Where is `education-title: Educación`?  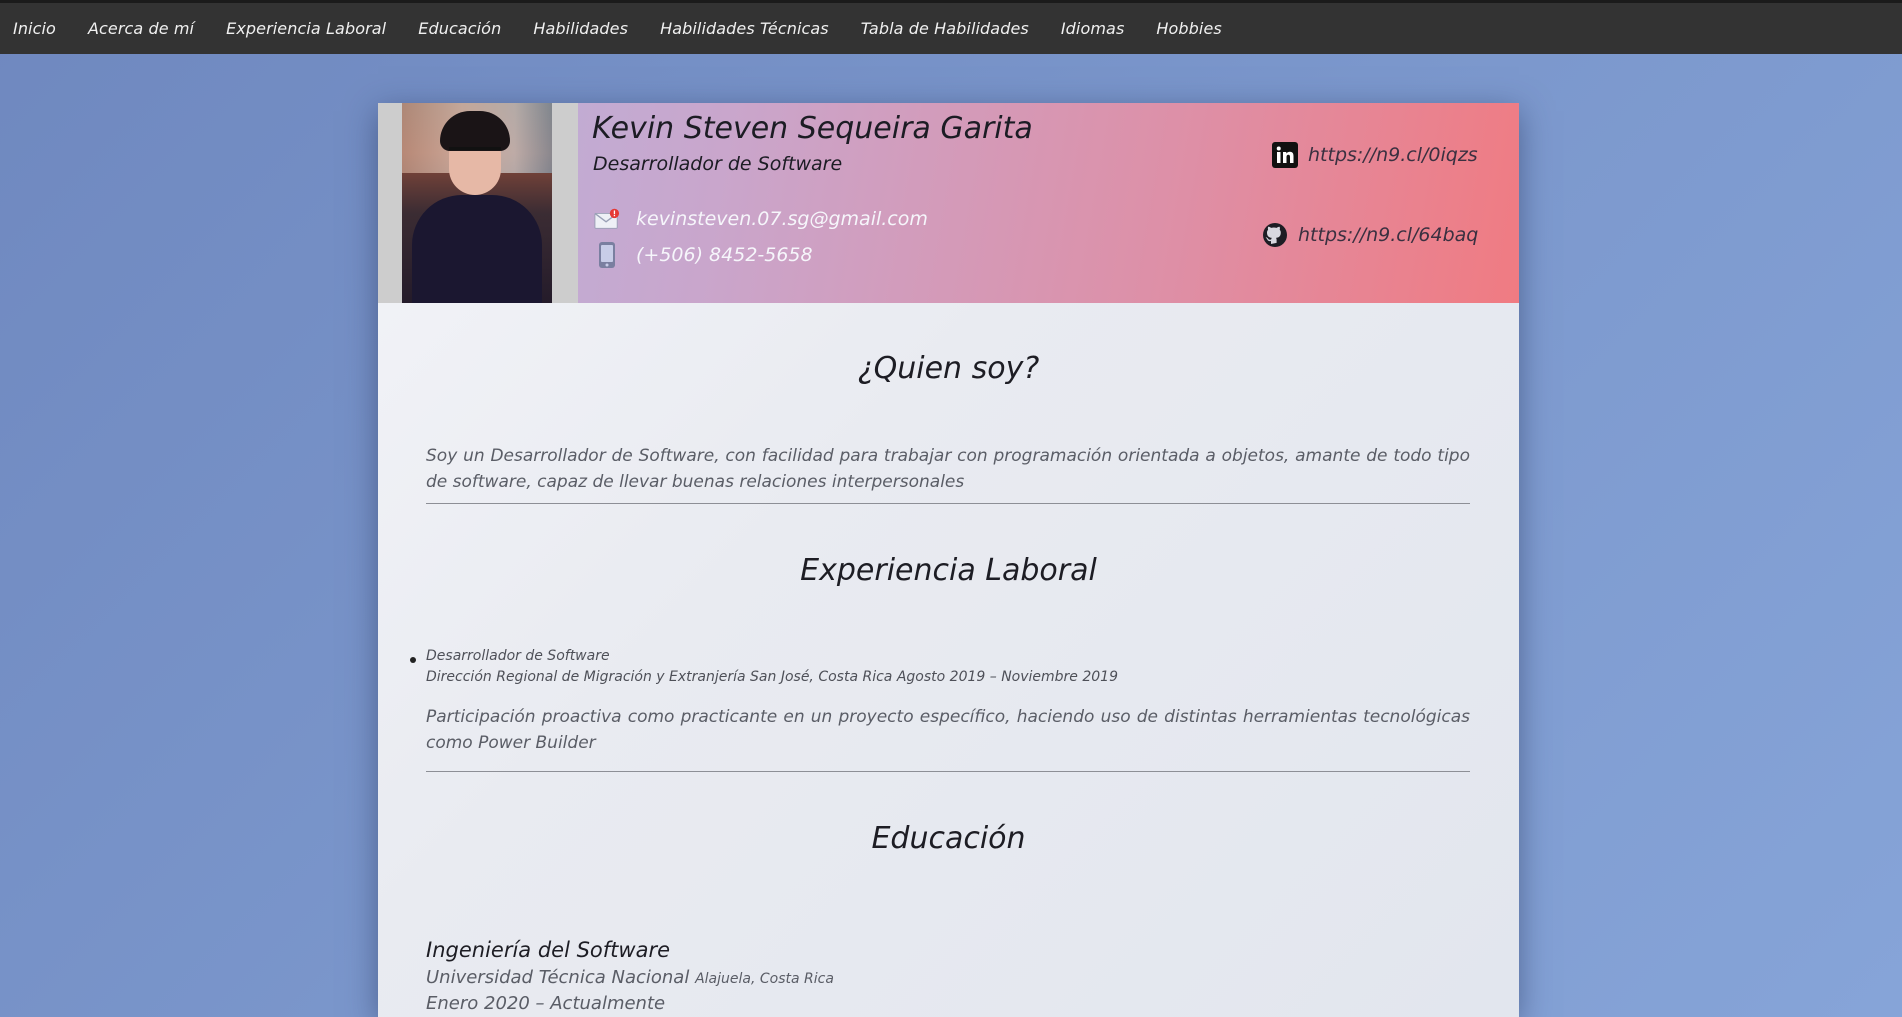
education-title: Educación is located at coordinates (948, 838).